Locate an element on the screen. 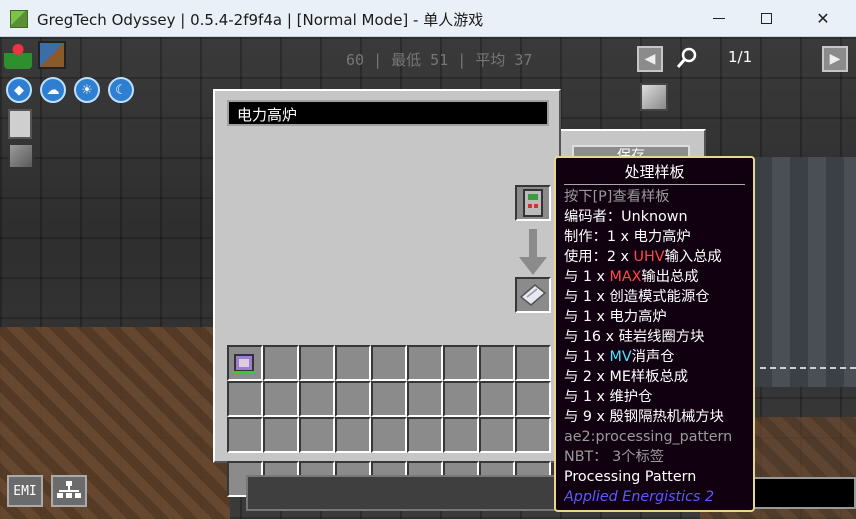 This screenshot has width=856, height=519. tooltip-hint: 按下[P]查看样板 is located at coordinates (617, 197).